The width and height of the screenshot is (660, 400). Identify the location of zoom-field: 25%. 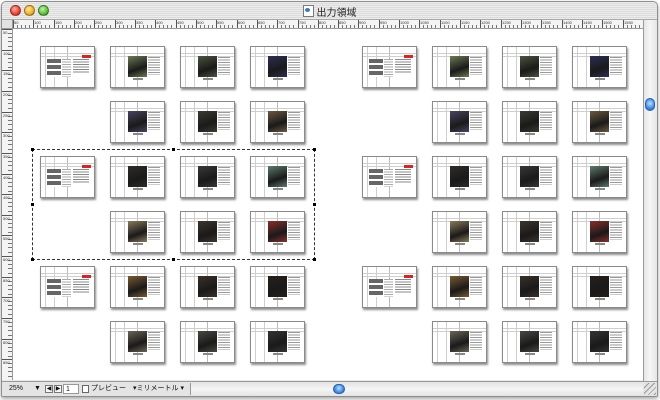
(20, 389).